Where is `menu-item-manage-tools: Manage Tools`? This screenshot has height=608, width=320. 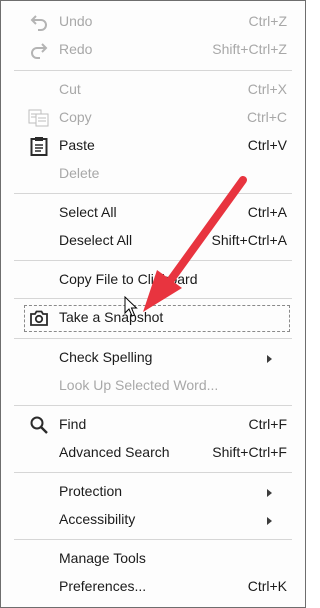
menu-item-manage-tools: Manage Tools is located at coordinates (153, 559).